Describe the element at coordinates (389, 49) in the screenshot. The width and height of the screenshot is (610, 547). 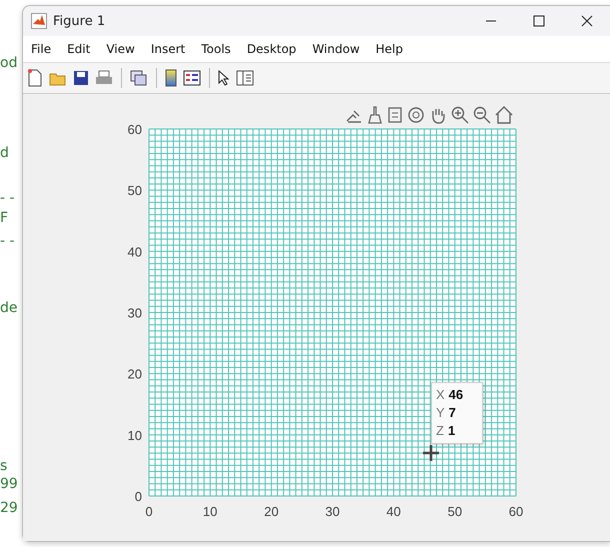
I see `menu-item: Help` at that location.